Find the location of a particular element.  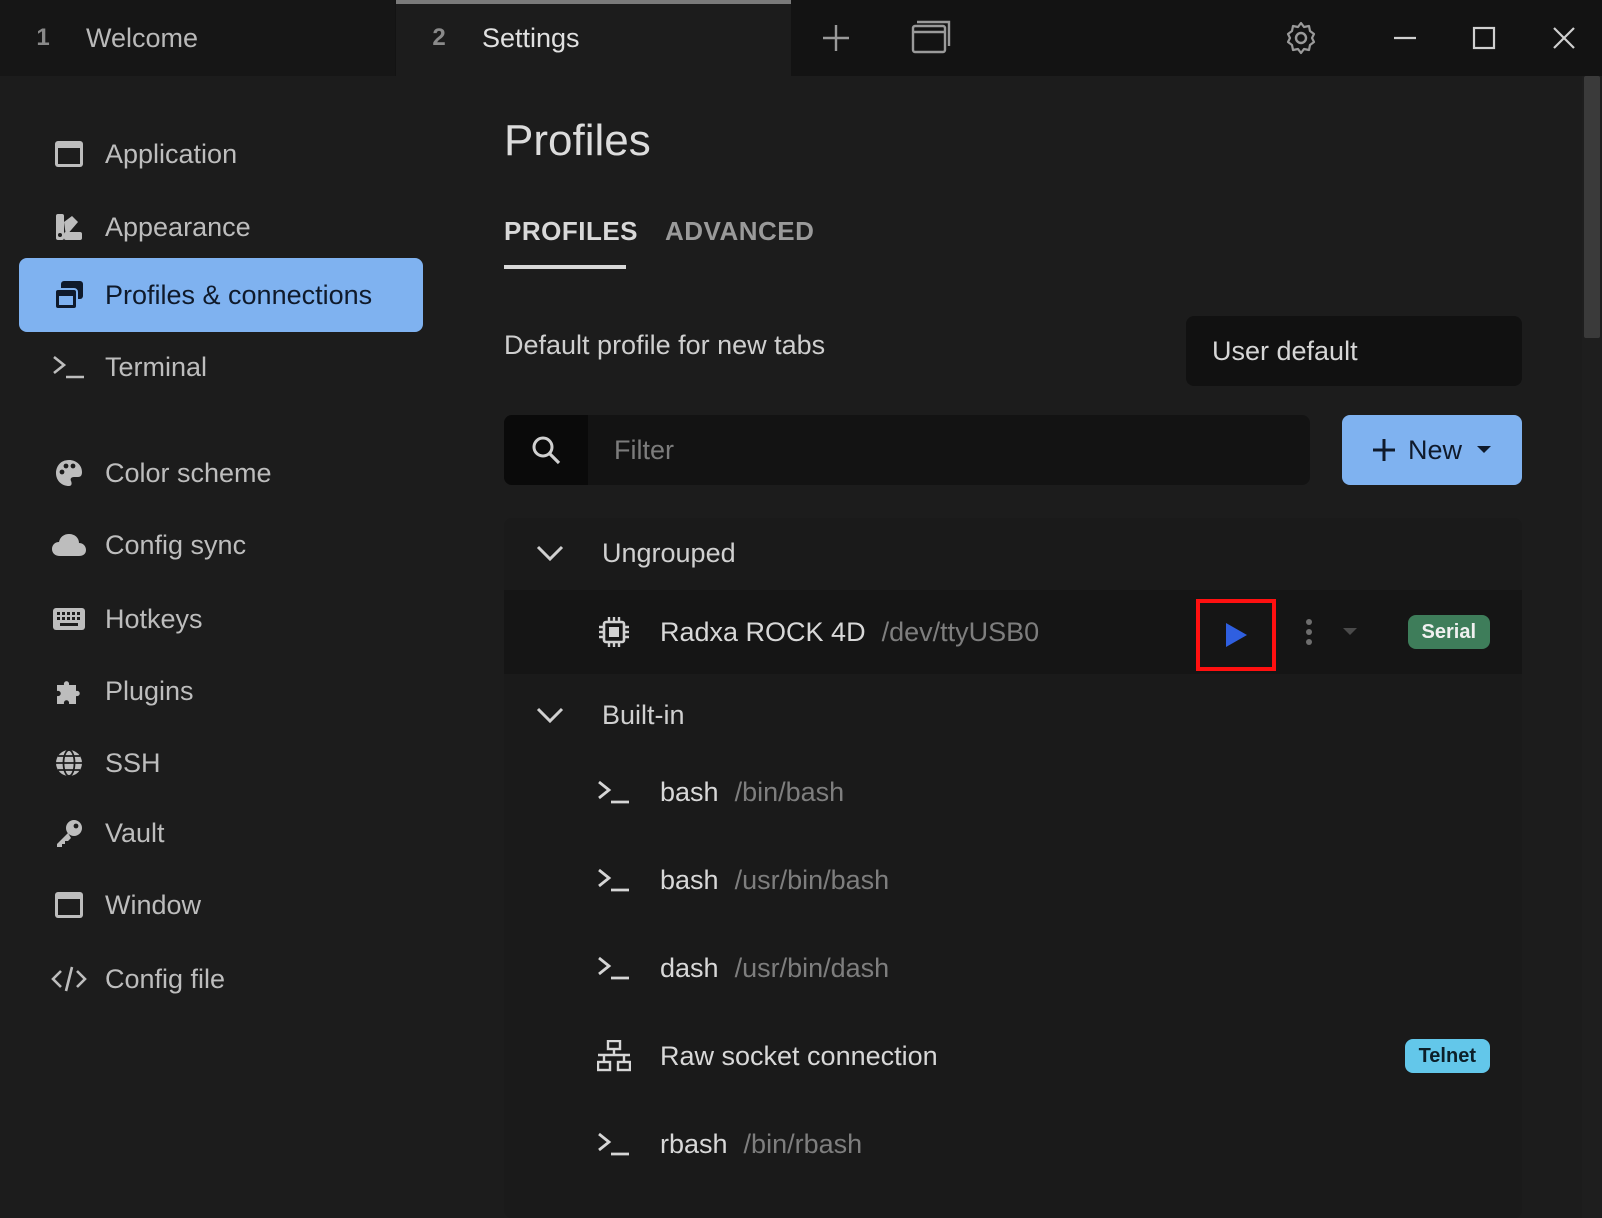

network-icon is located at coordinates (614, 1056).